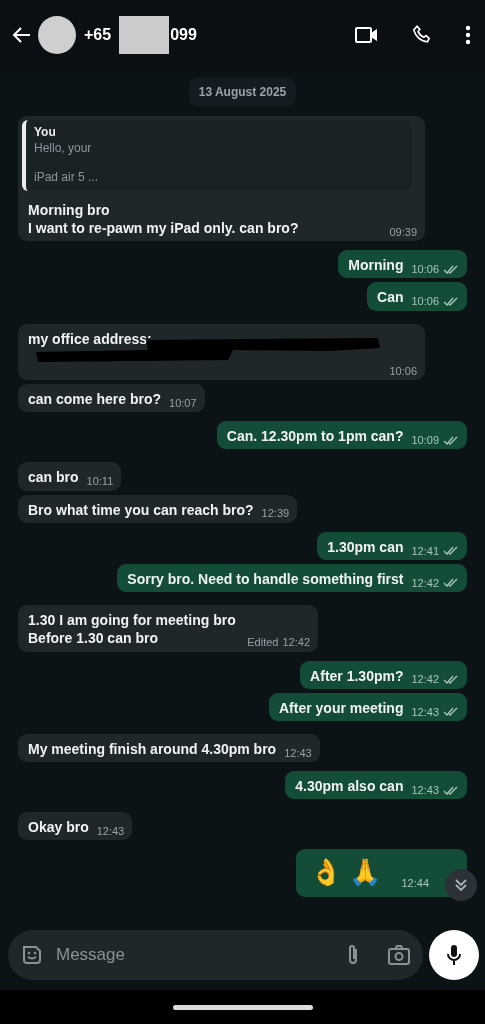 Image resolution: width=485 pixels, height=1024 pixels. I want to click on message-time: 12:41, so click(425, 550).